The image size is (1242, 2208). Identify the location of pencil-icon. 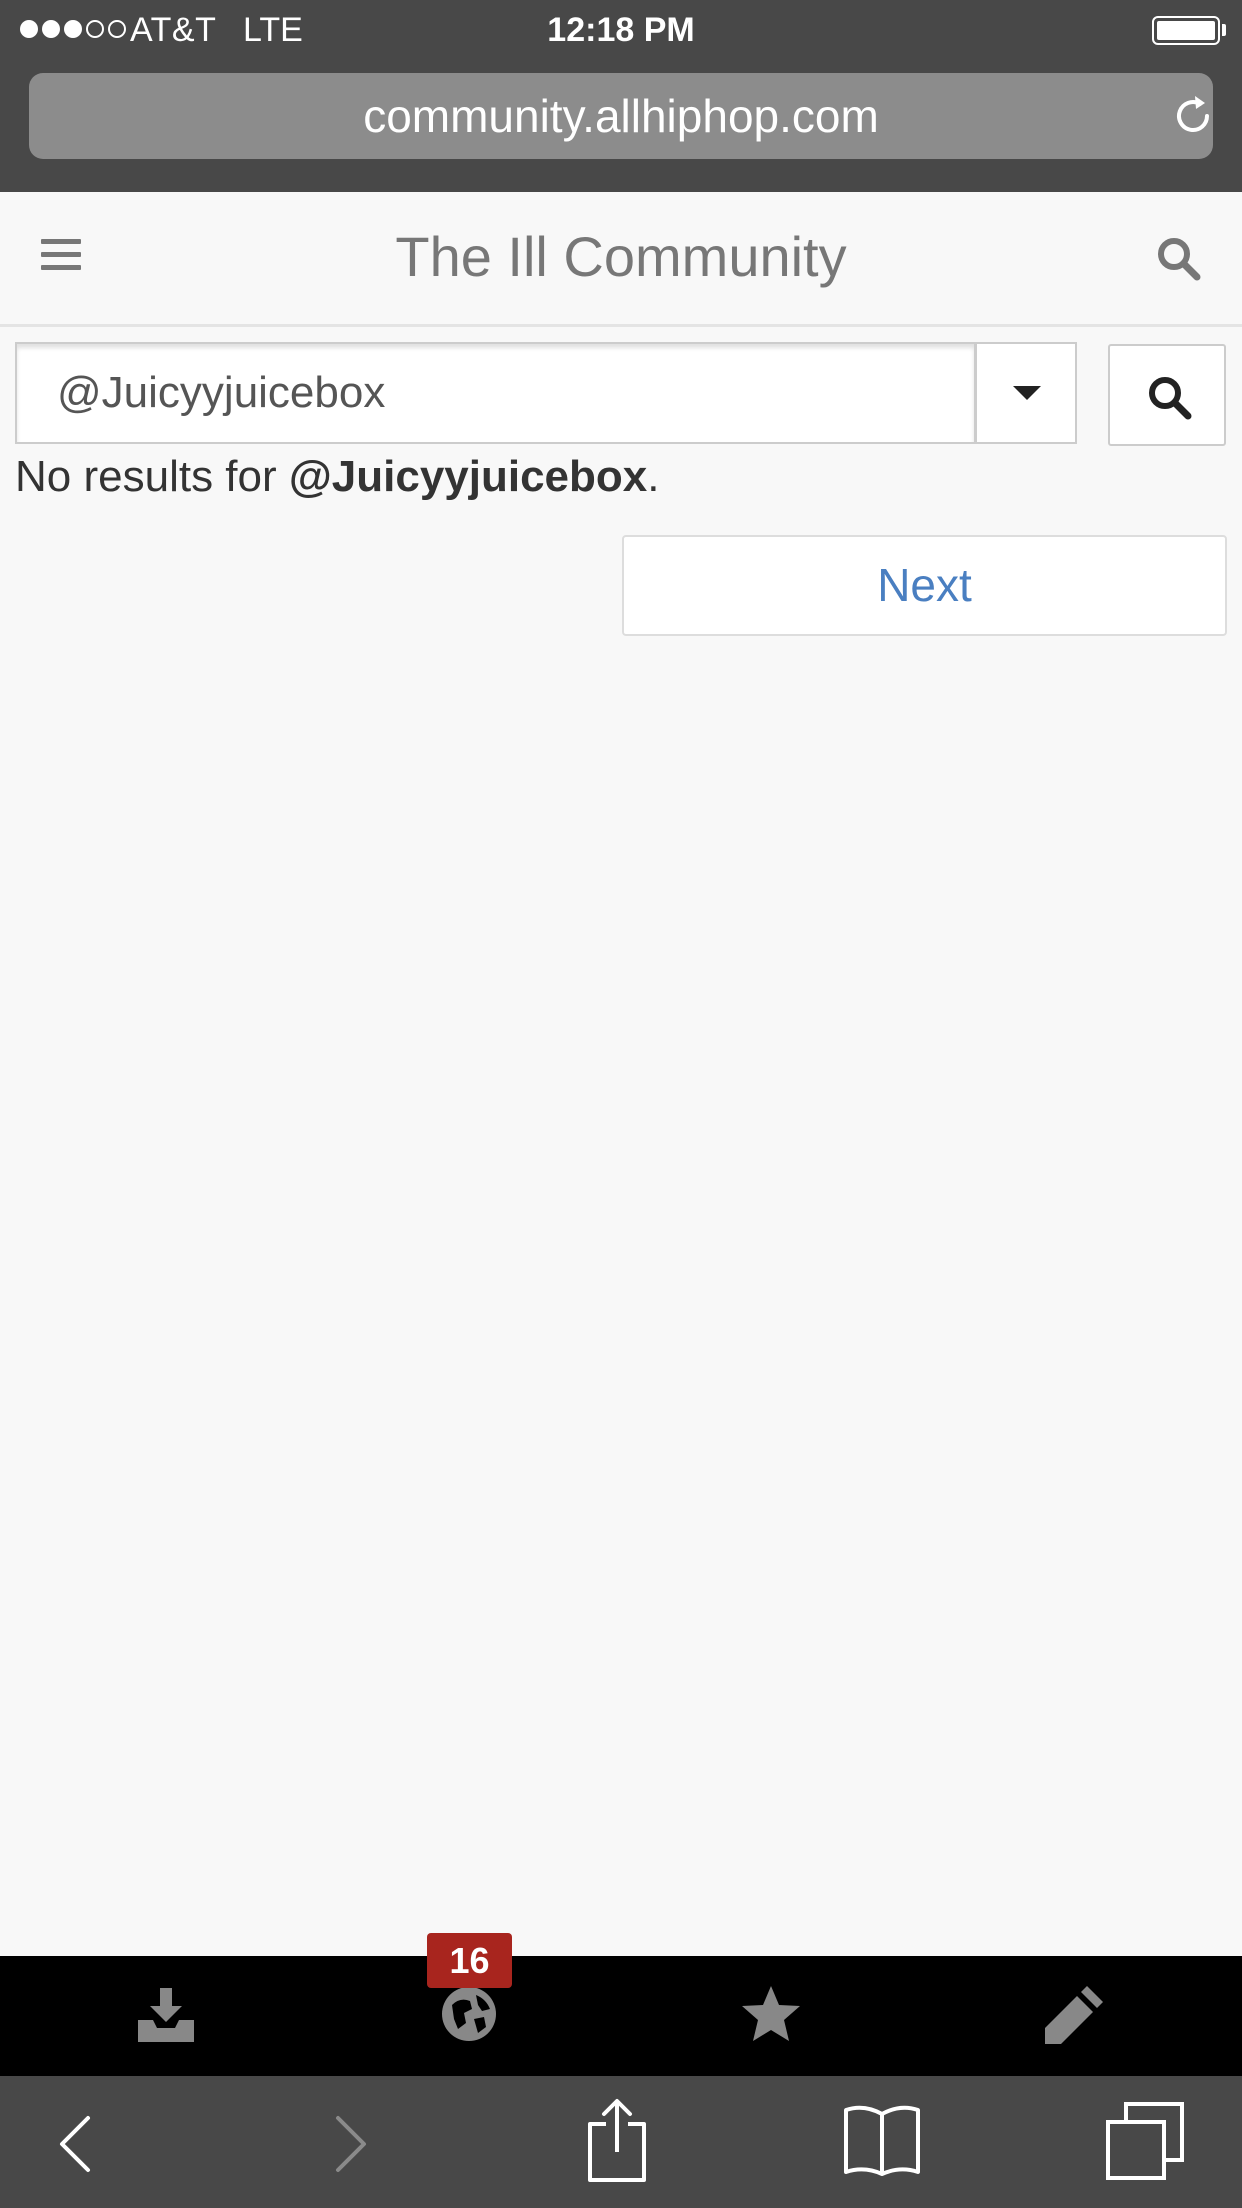
(1074, 2015).